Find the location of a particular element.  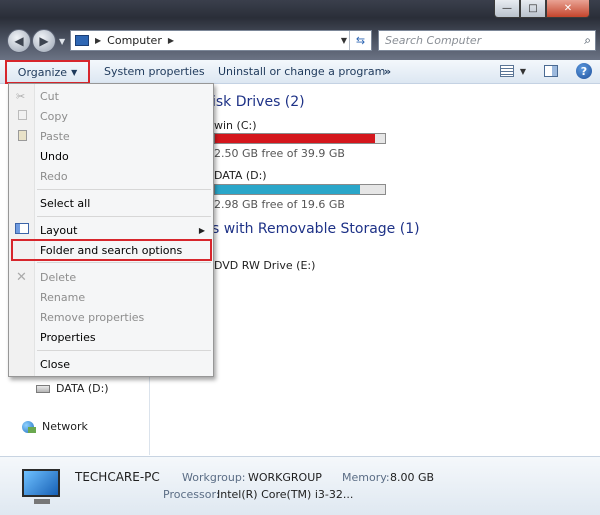

change-view-icon is located at coordinates (506, 71).